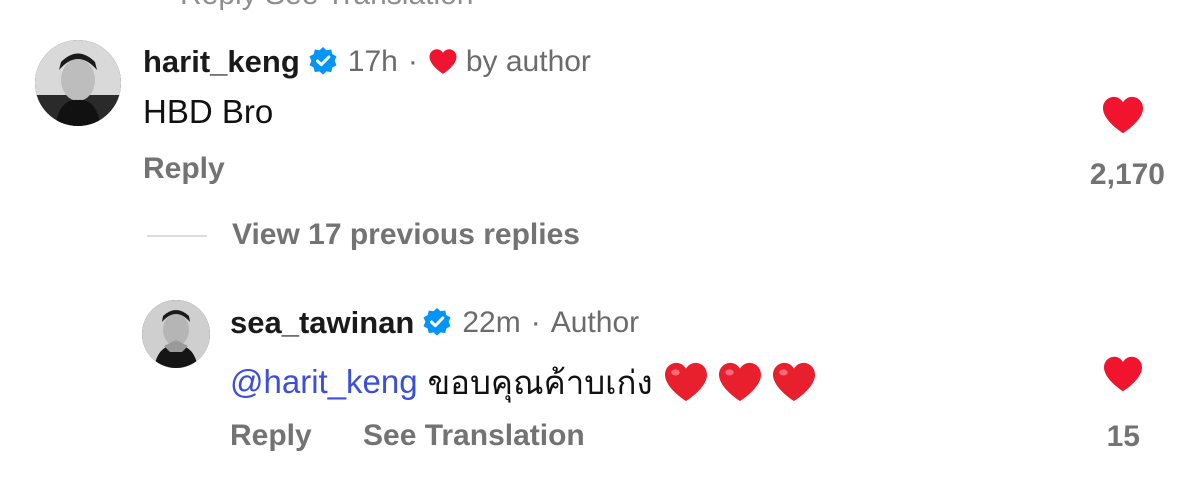 The height and width of the screenshot is (487, 1199). What do you see at coordinates (372, 61) in the screenshot?
I see `comment-time: 17h` at bounding box center [372, 61].